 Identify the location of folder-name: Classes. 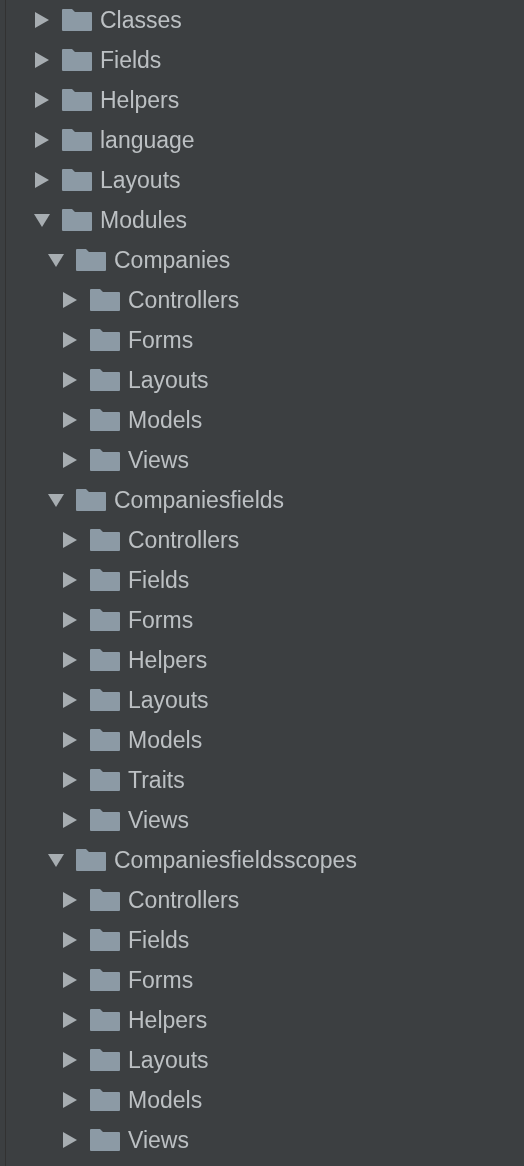
(141, 20).